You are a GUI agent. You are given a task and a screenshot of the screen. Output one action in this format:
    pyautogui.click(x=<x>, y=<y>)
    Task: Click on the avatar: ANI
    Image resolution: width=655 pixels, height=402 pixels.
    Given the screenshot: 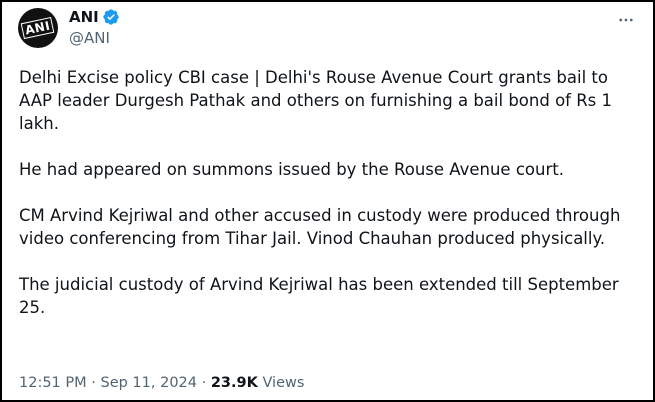 What is the action you would take?
    pyautogui.click(x=38, y=28)
    